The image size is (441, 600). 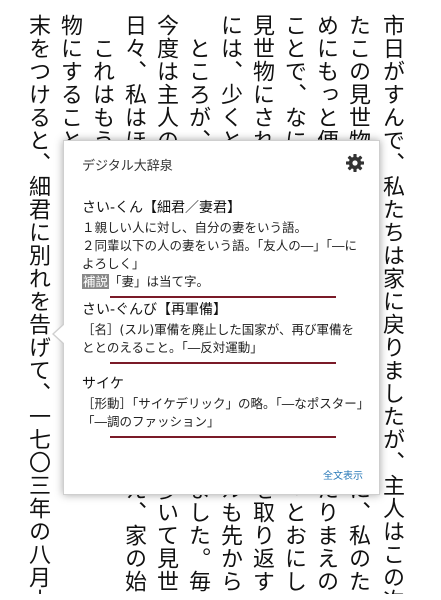 What do you see at coordinates (101, 78) in the screenshot?
I see `text-column-10-top: これはもうか` at bounding box center [101, 78].